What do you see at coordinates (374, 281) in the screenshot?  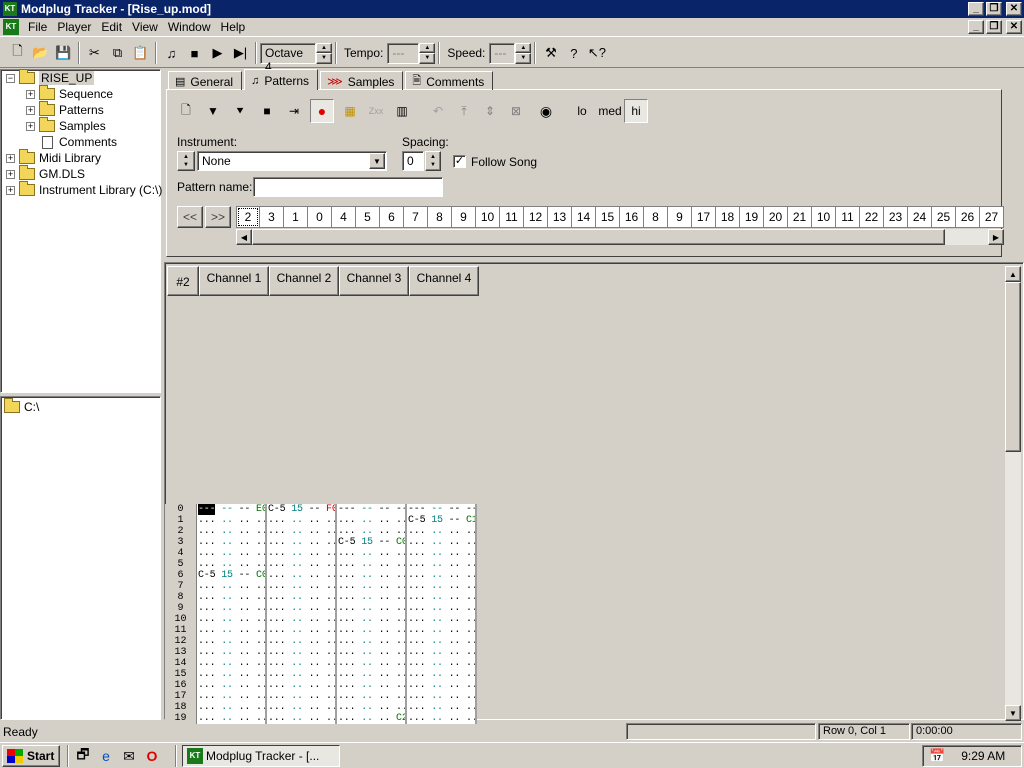 I see `channel-3-header: Channel 3` at bounding box center [374, 281].